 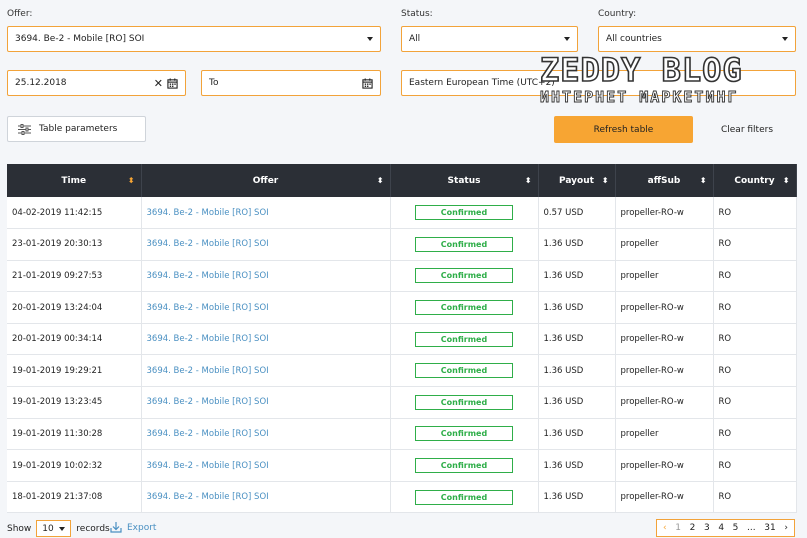 What do you see at coordinates (74, 307) in the screenshot?
I see `cell-time: 20-01-2019 13:24:04` at bounding box center [74, 307].